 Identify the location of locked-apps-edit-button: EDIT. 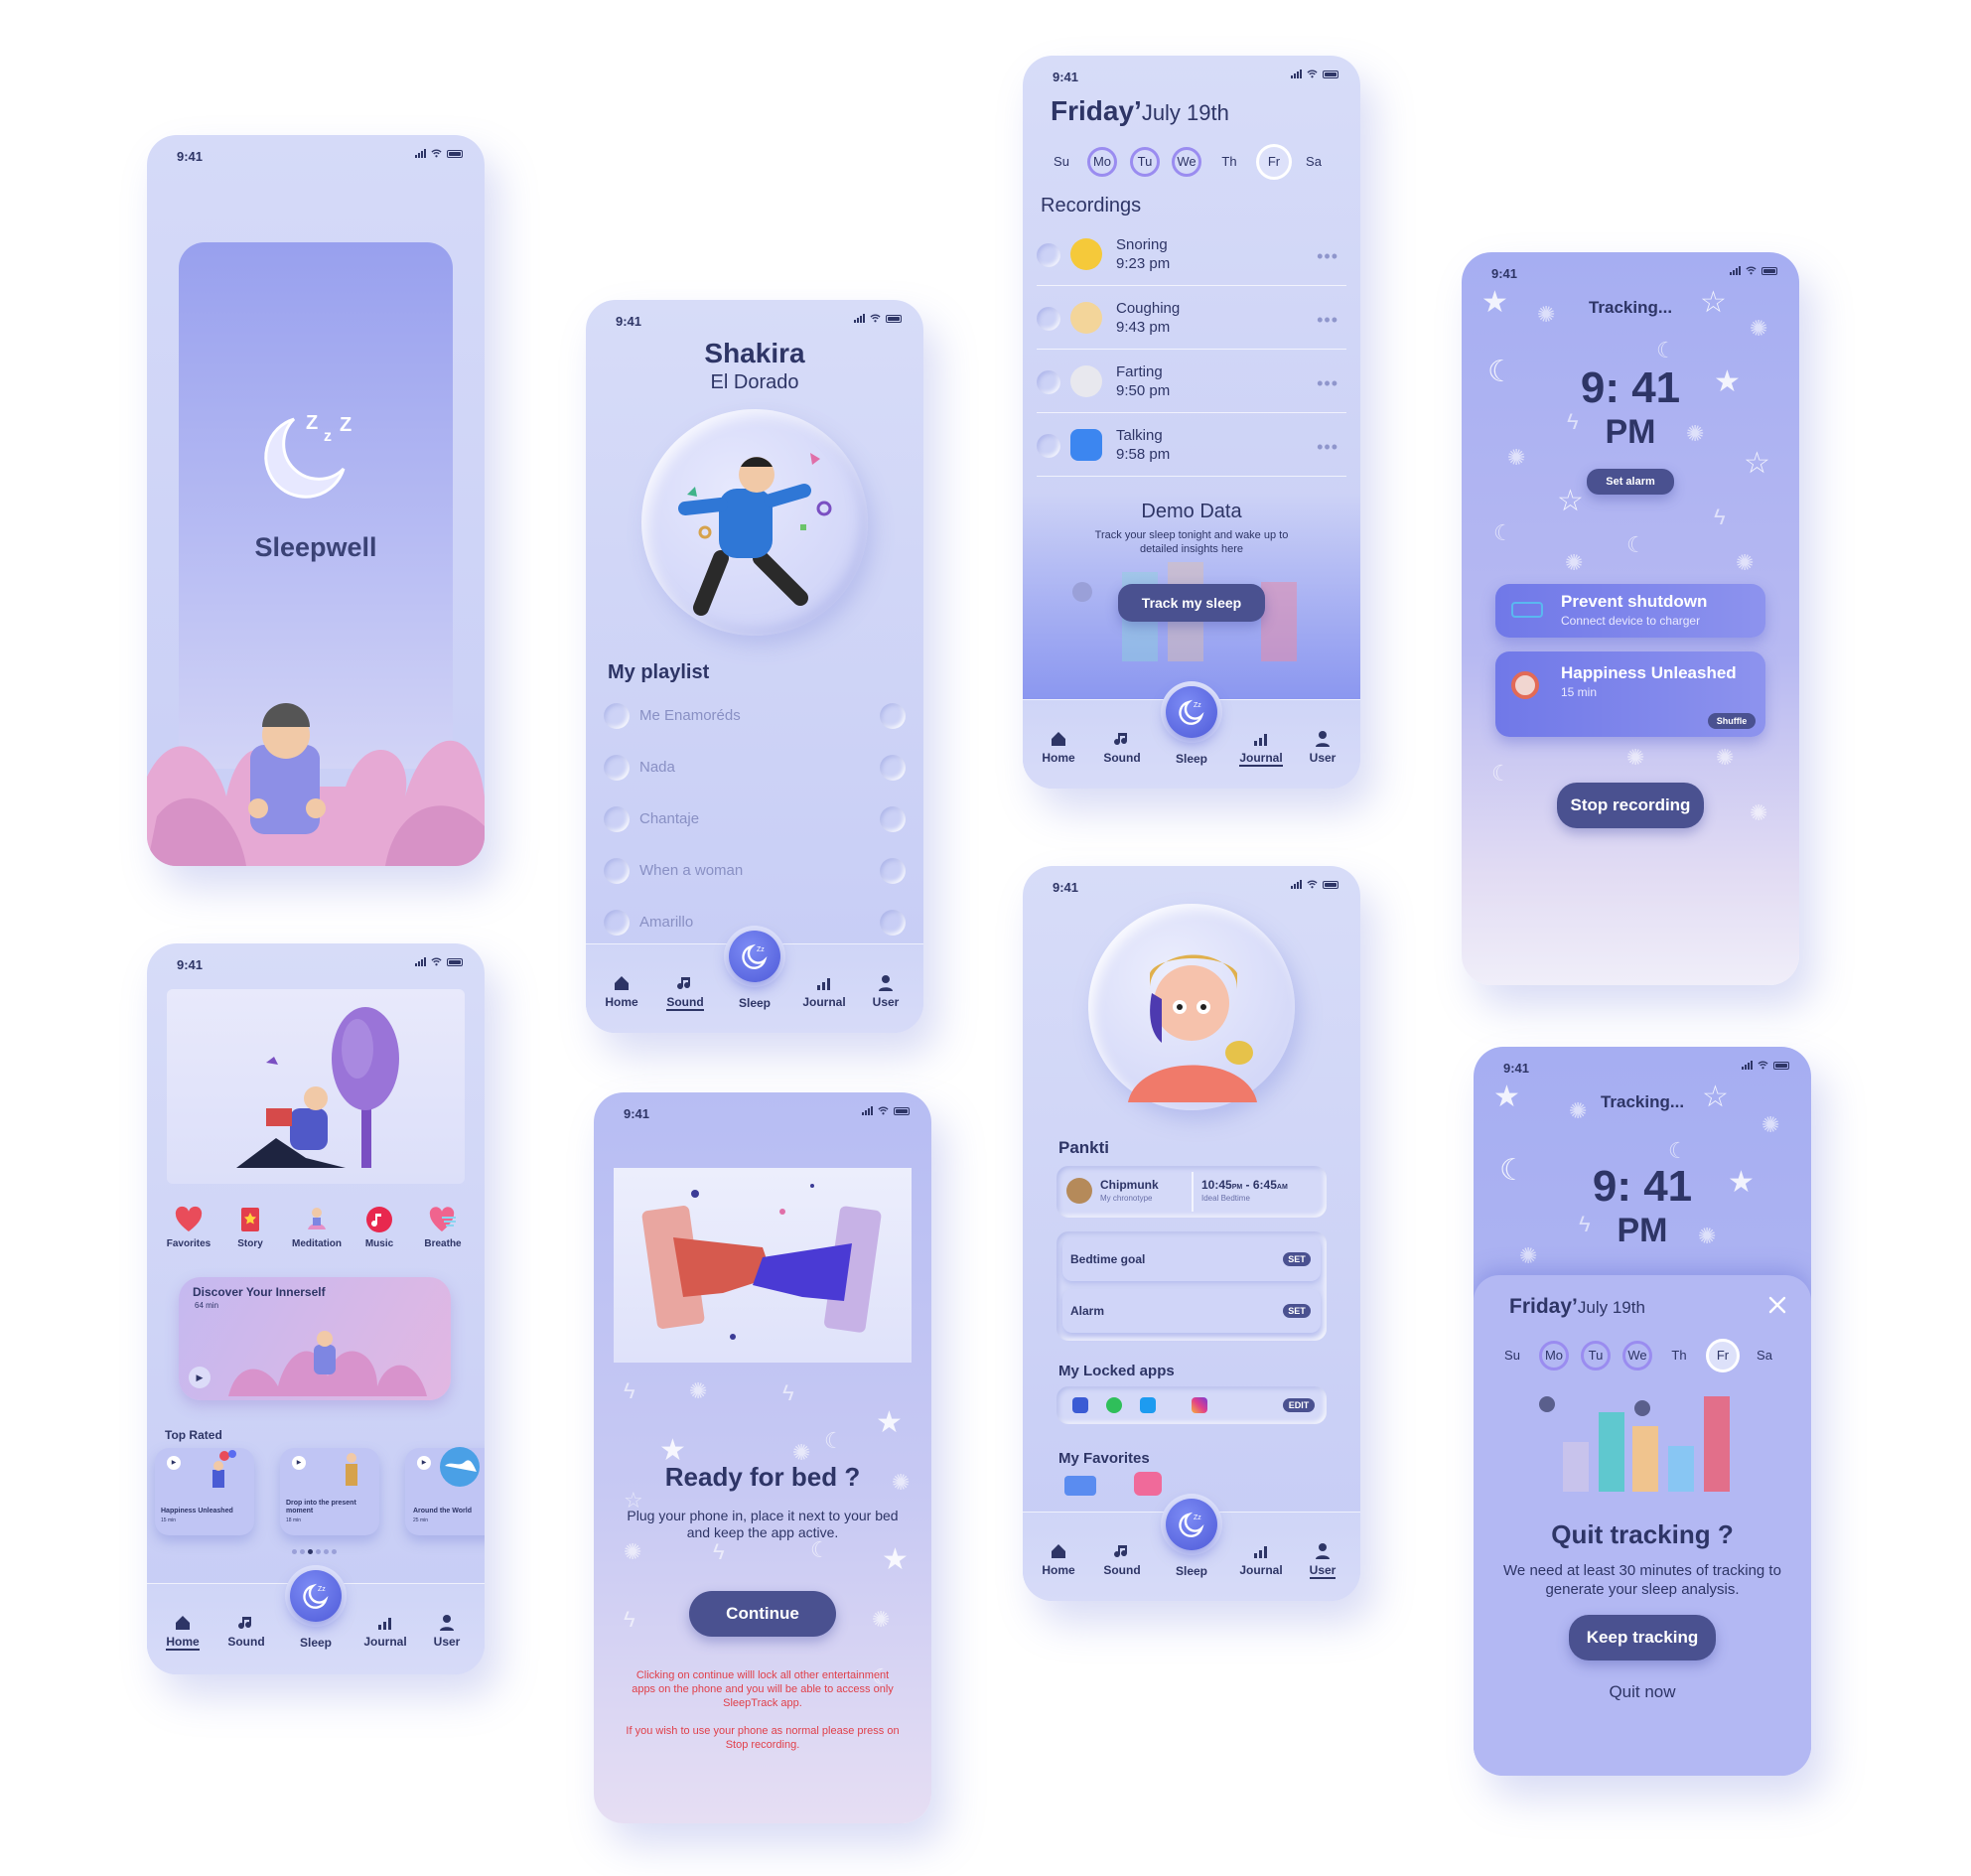
(1299, 1405).